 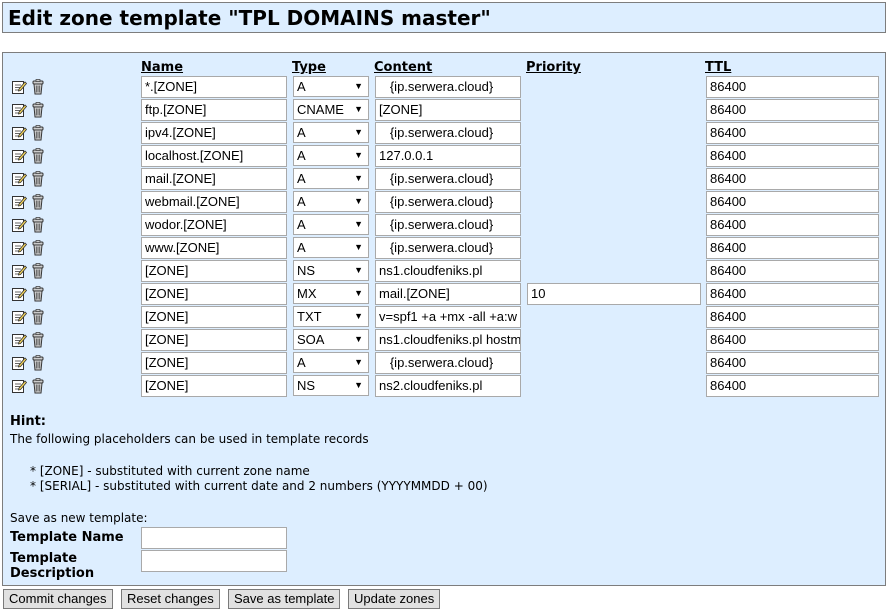 What do you see at coordinates (214, 202) in the screenshot?
I see `record-name-input: webmail.[ZONE]` at bounding box center [214, 202].